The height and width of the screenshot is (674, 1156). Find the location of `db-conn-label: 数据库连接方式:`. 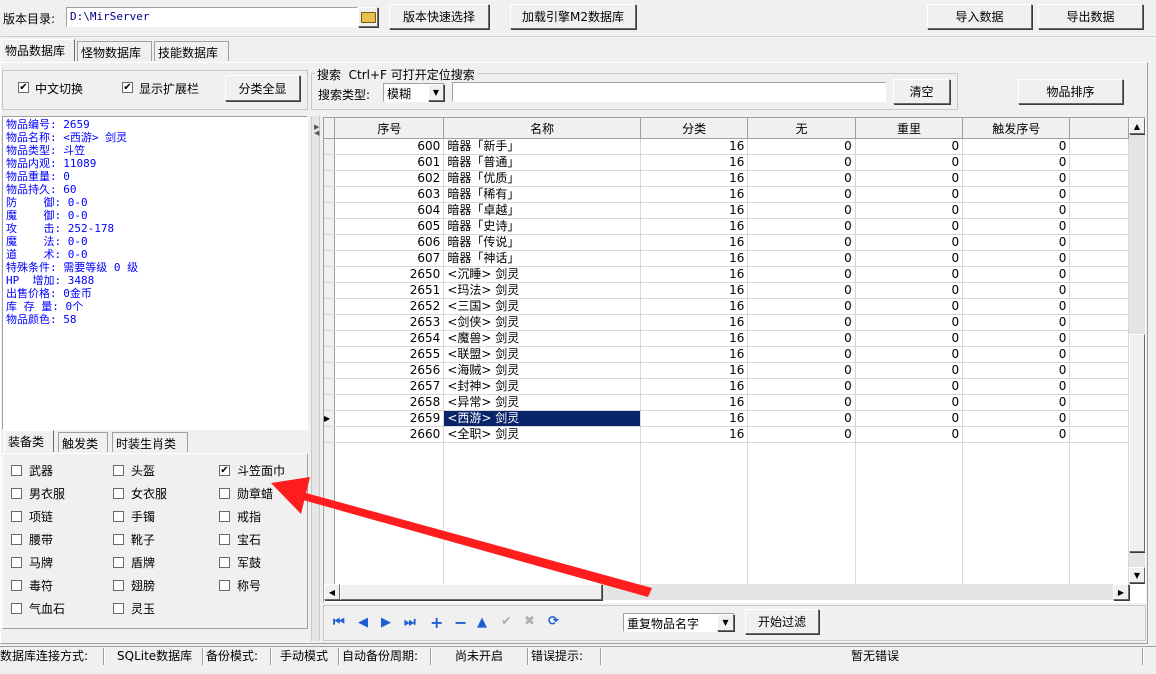

db-conn-label: 数据库连接方式: is located at coordinates (44, 656).